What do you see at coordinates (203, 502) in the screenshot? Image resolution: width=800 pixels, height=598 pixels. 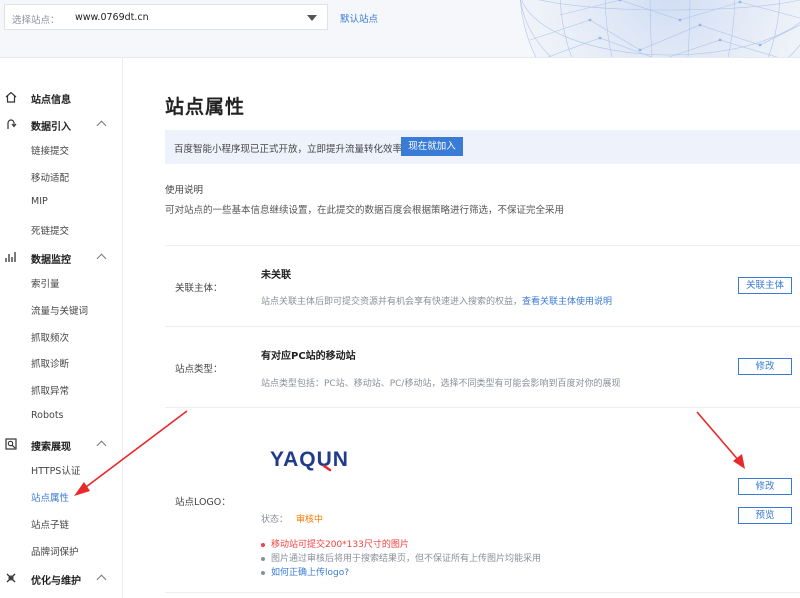 I see `logo-row-label: 站点LOGO：` at bounding box center [203, 502].